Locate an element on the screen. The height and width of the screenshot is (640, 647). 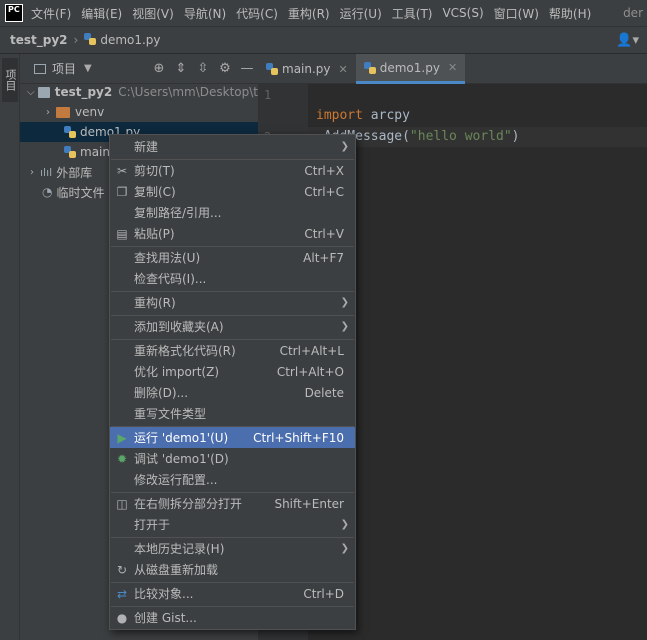
menu-file: 文件(F) is located at coordinates (51, 13).